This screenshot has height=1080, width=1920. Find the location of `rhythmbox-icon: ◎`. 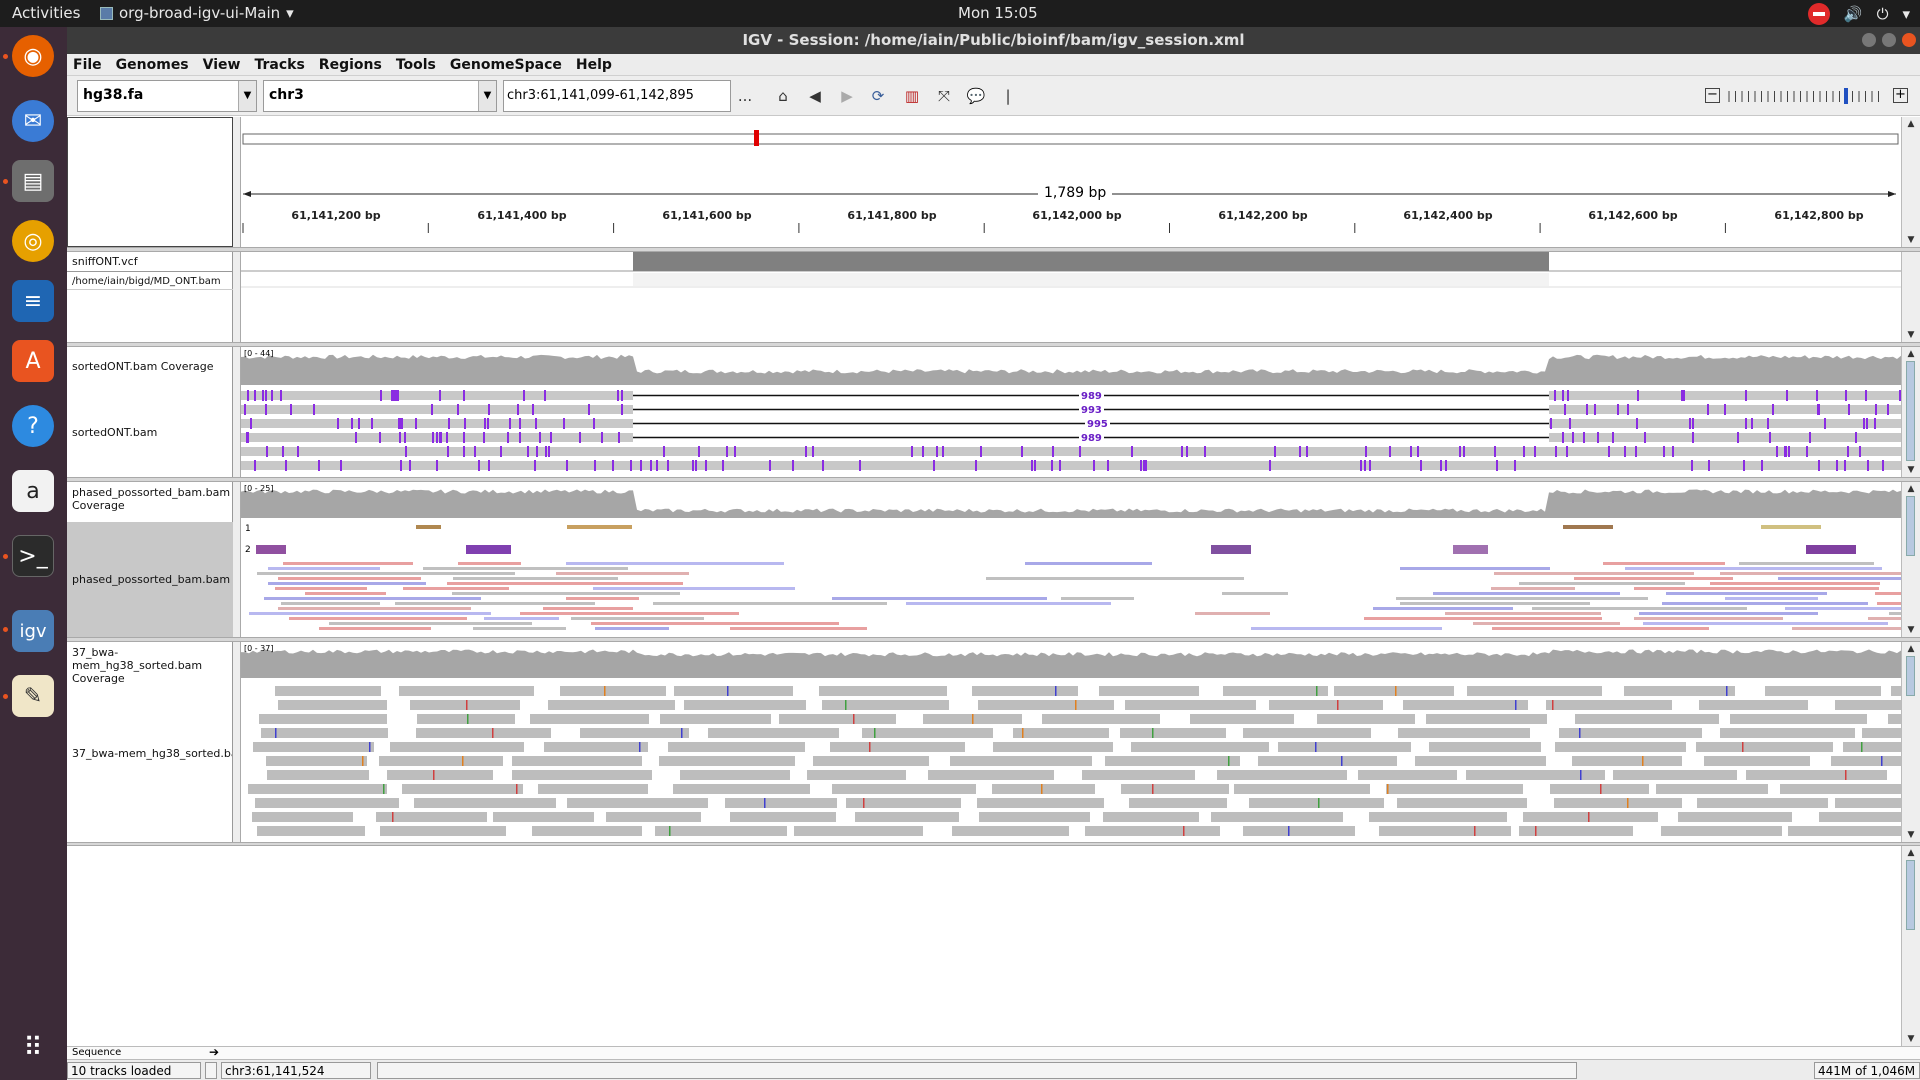

rhythmbox-icon: ◎ is located at coordinates (33, 241).